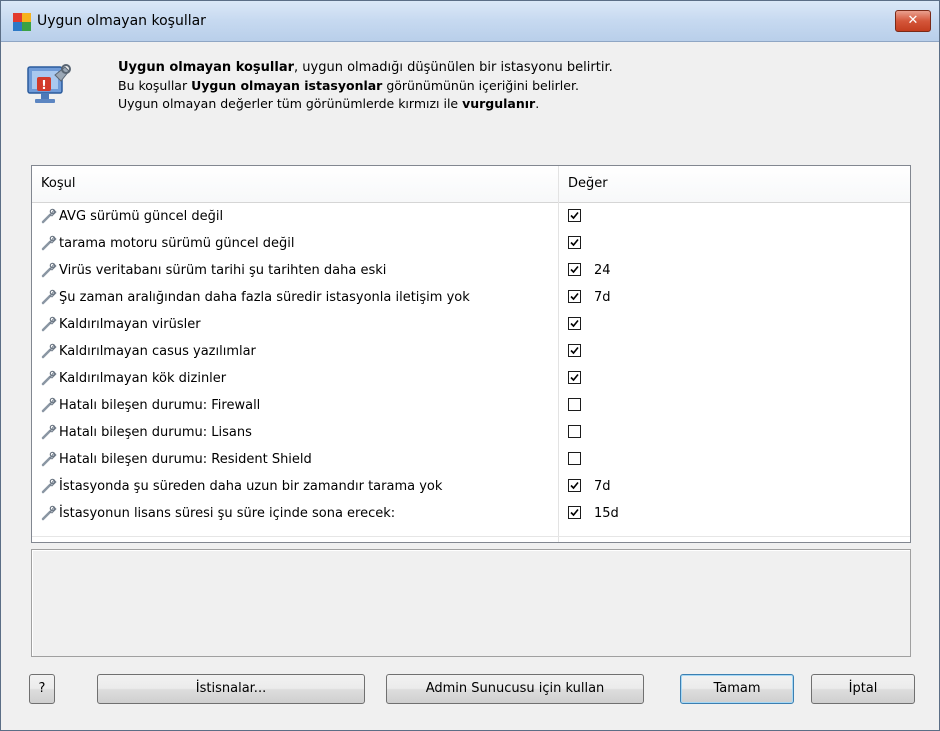 The height and width of the screenshot is (731, 940). I want to click on desc-line3-end: ., so click(537, 103).